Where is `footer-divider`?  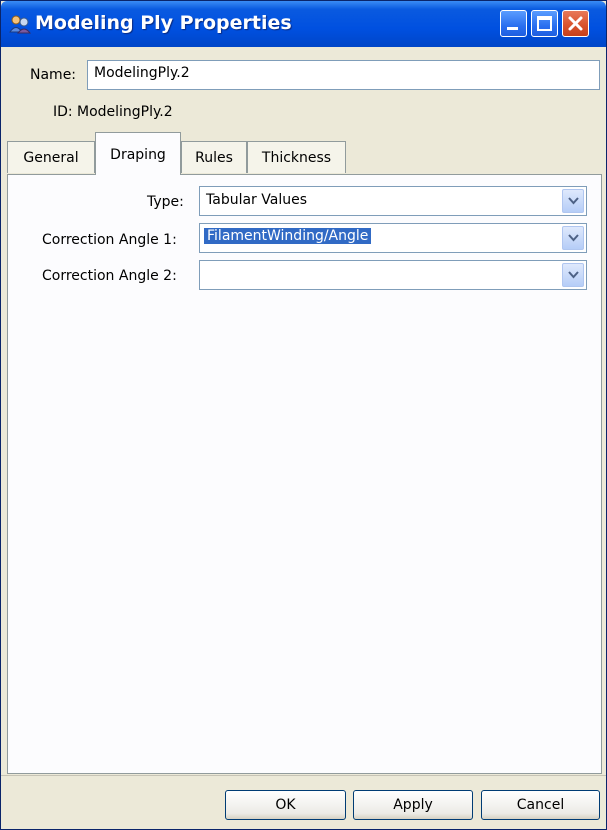 footer-divider is located at coordinates (303, 775).